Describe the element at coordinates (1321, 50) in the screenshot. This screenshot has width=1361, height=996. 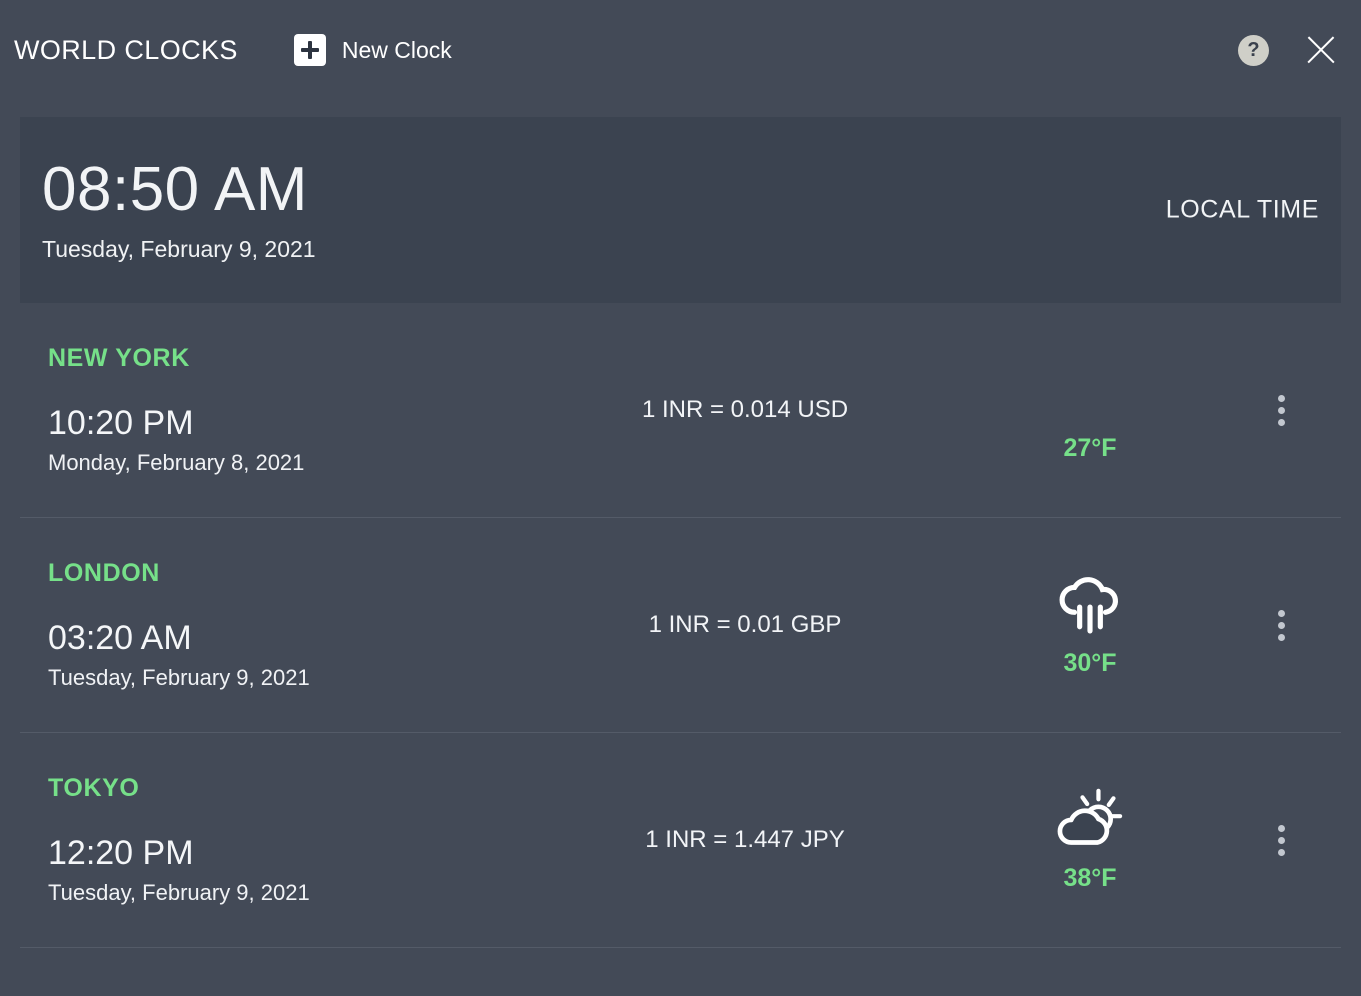
I see `close-icon` at that location.